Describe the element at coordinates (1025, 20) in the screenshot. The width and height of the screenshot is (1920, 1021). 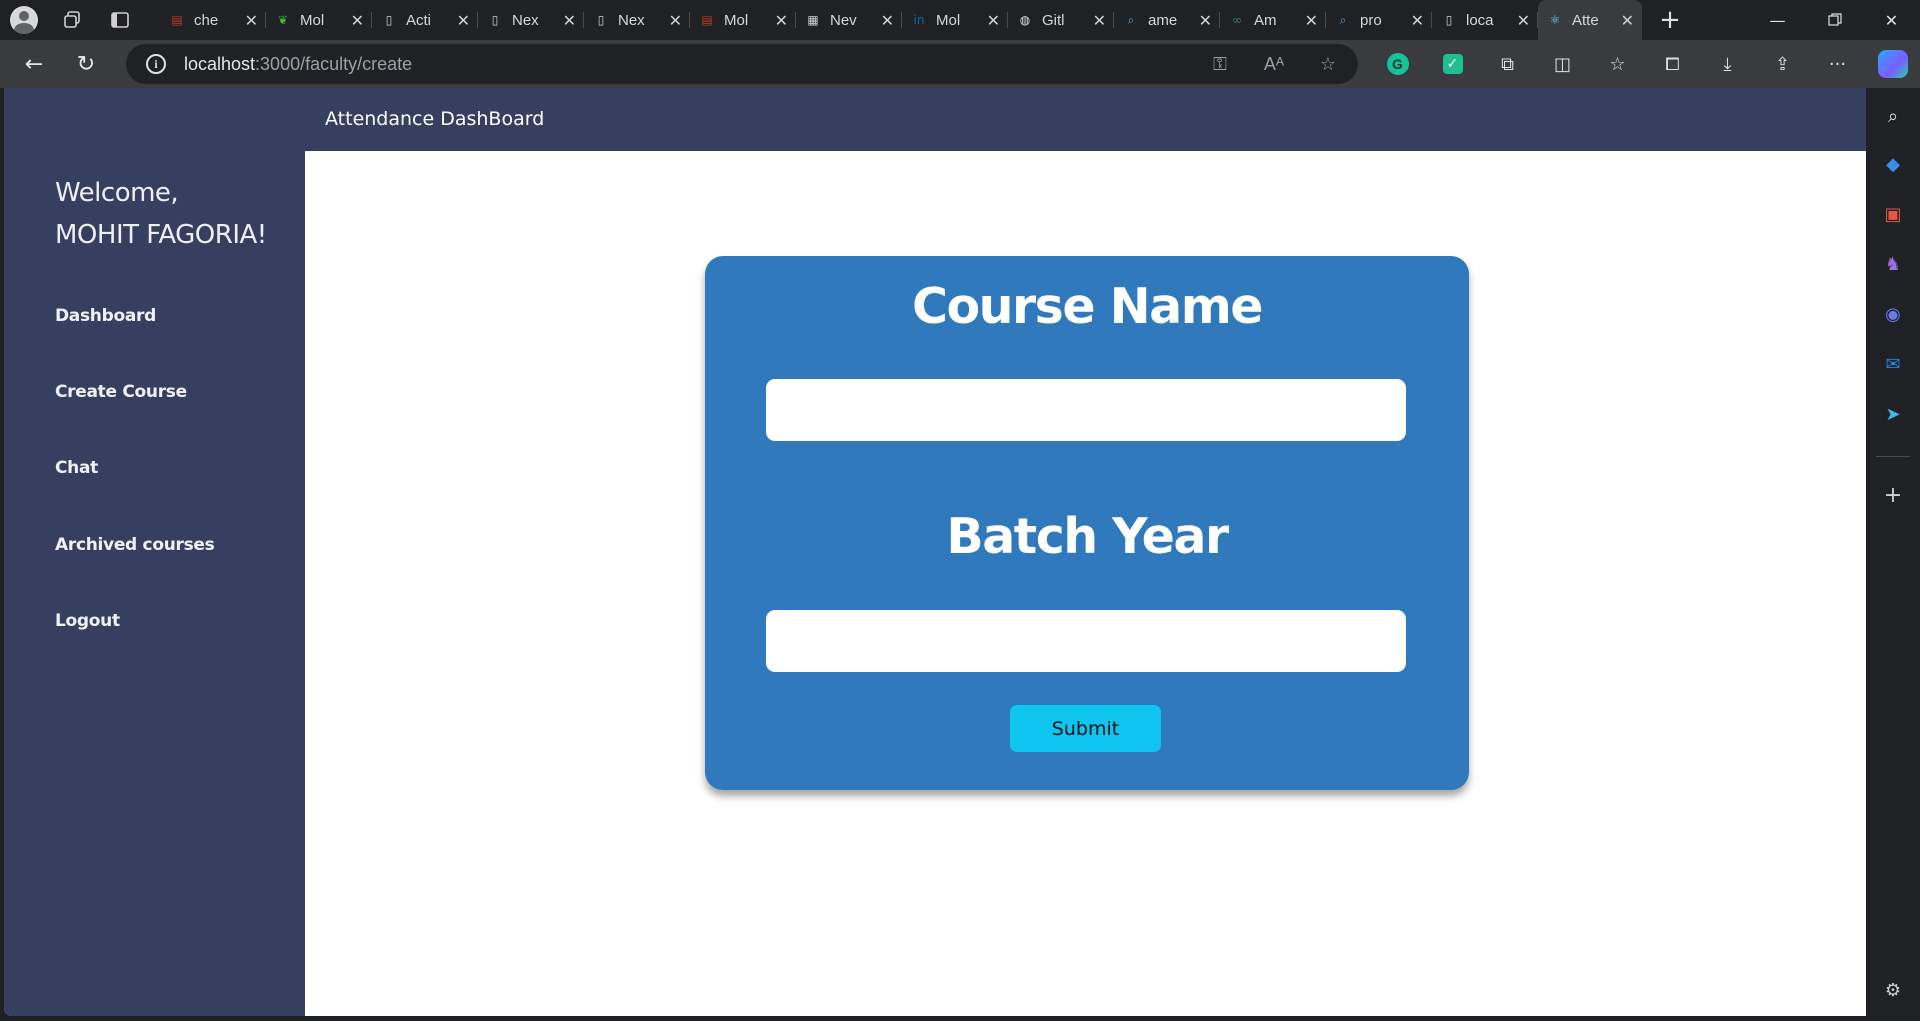
I see `github-icon: ◍` at that location.